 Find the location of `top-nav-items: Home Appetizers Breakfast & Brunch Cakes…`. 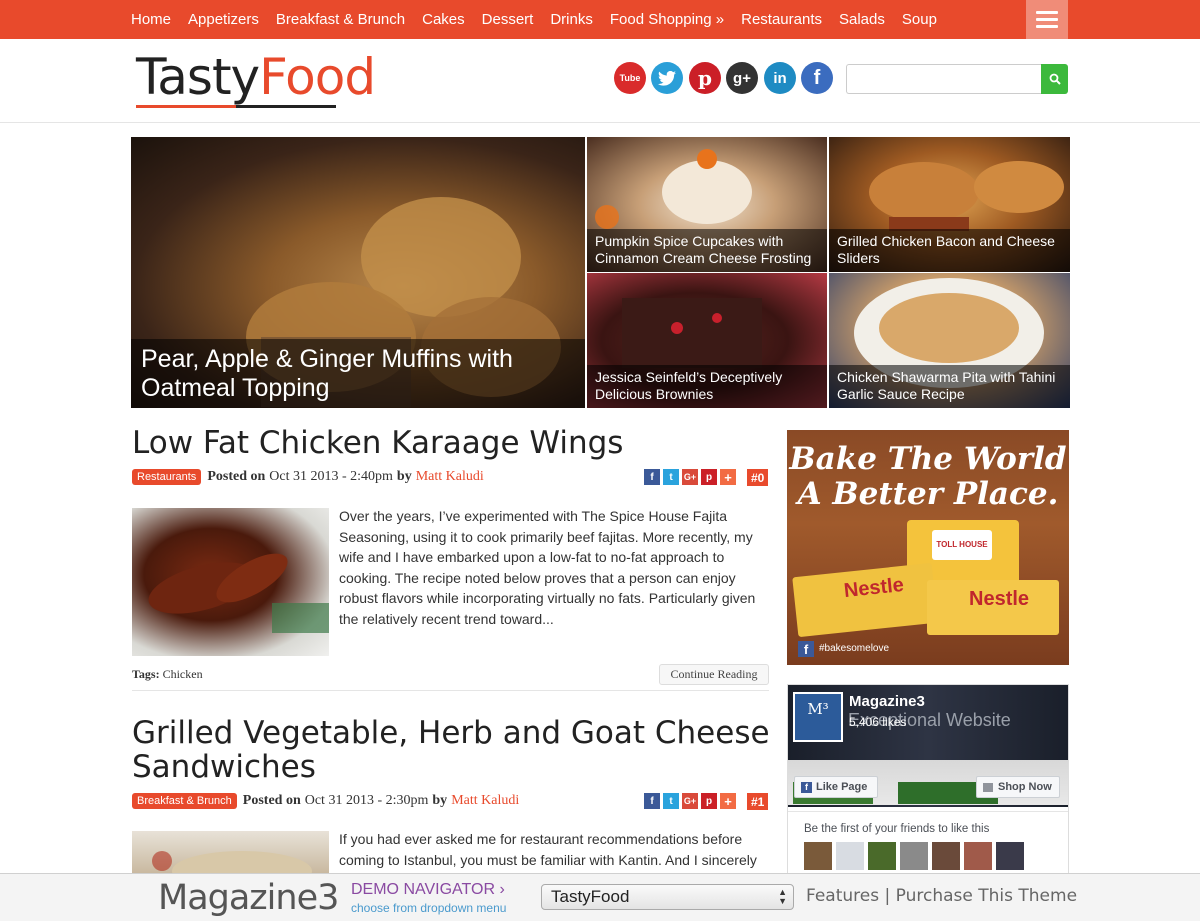

top-nav-items: Home Appetizers Breakfast & Brunch Cakes… is located at coordinates (542, 19).